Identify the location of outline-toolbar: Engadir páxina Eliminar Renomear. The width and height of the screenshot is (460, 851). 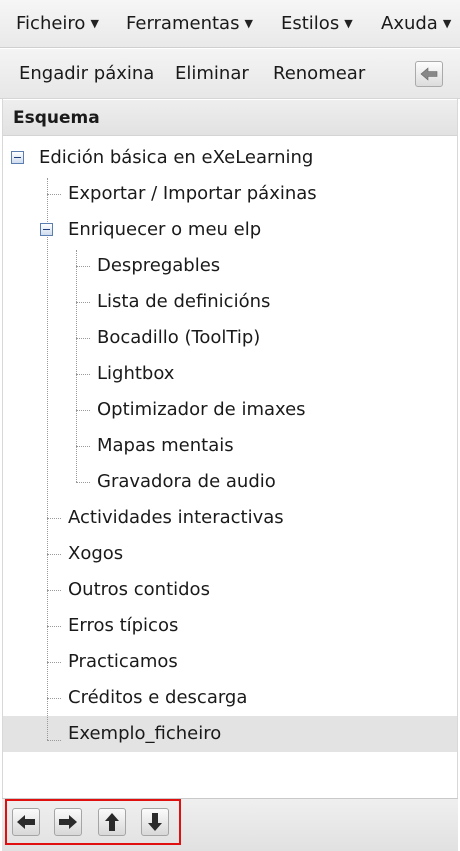
(230, 74).